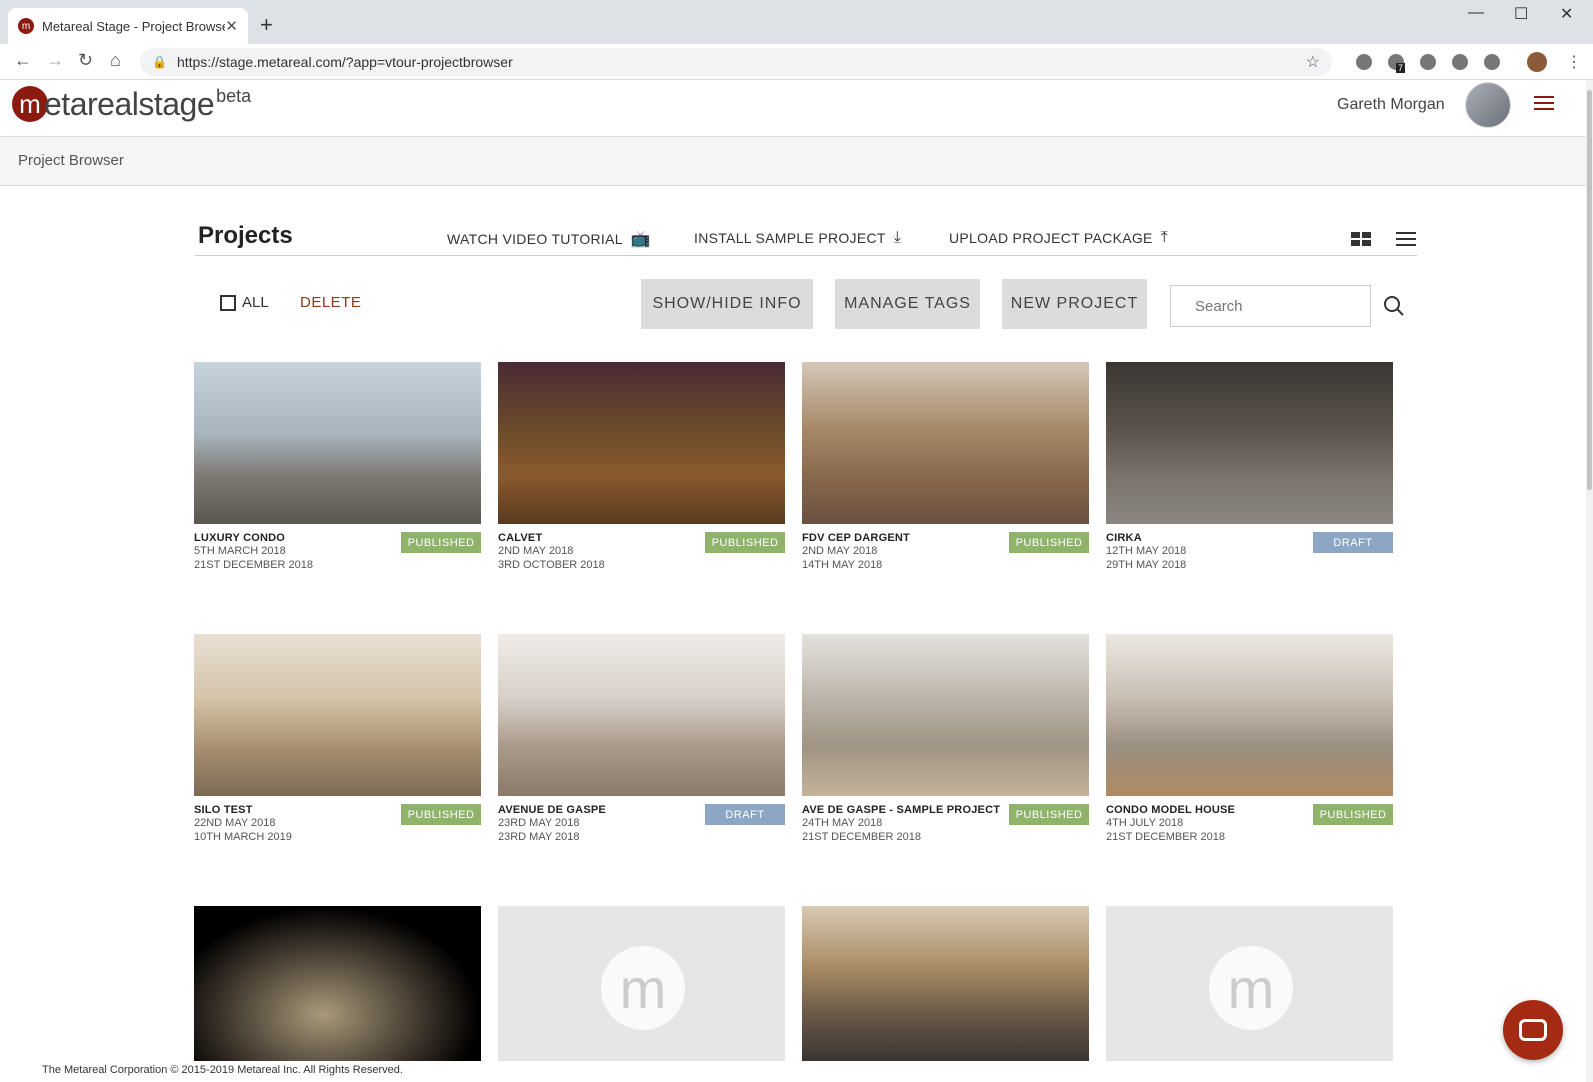 The image size is (1593, 1082). I want to click on show-hide-info-button: SHOW/HIDE INFO, so click(727, 304).